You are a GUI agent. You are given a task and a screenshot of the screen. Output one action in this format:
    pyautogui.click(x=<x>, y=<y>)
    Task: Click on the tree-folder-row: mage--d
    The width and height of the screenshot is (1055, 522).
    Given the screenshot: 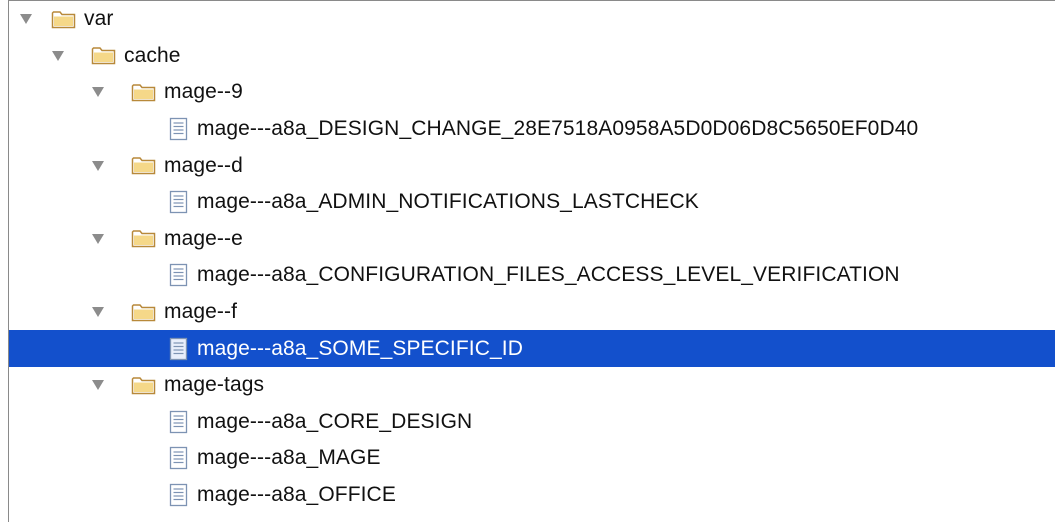 What is the action you would take?
    pyautogui.click(x=532, y=165)
    